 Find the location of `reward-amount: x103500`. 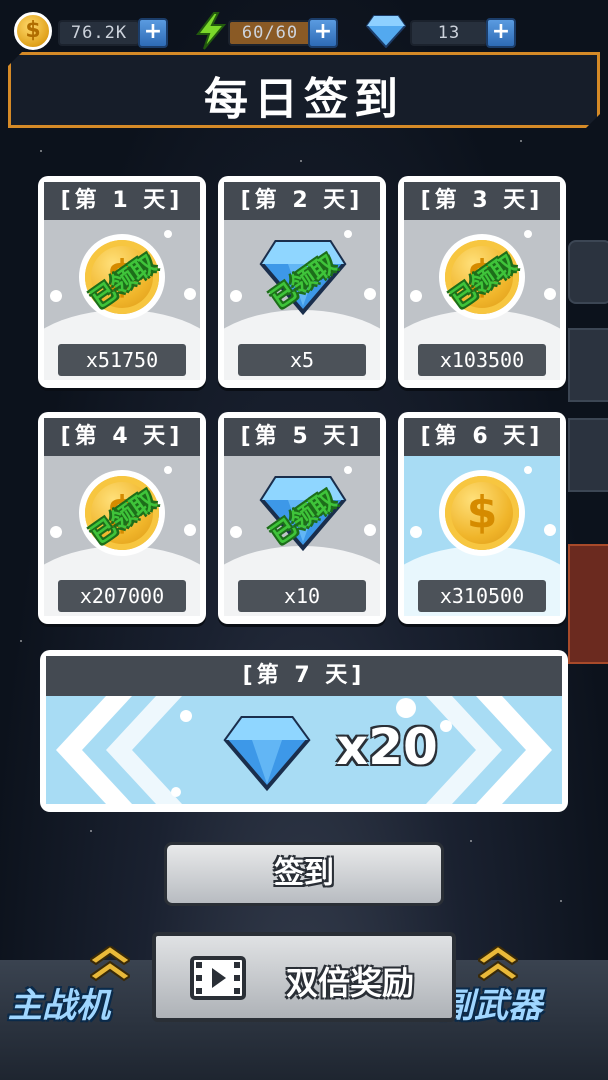

reward-amount: x103500 is located at coordinates (482, 360).